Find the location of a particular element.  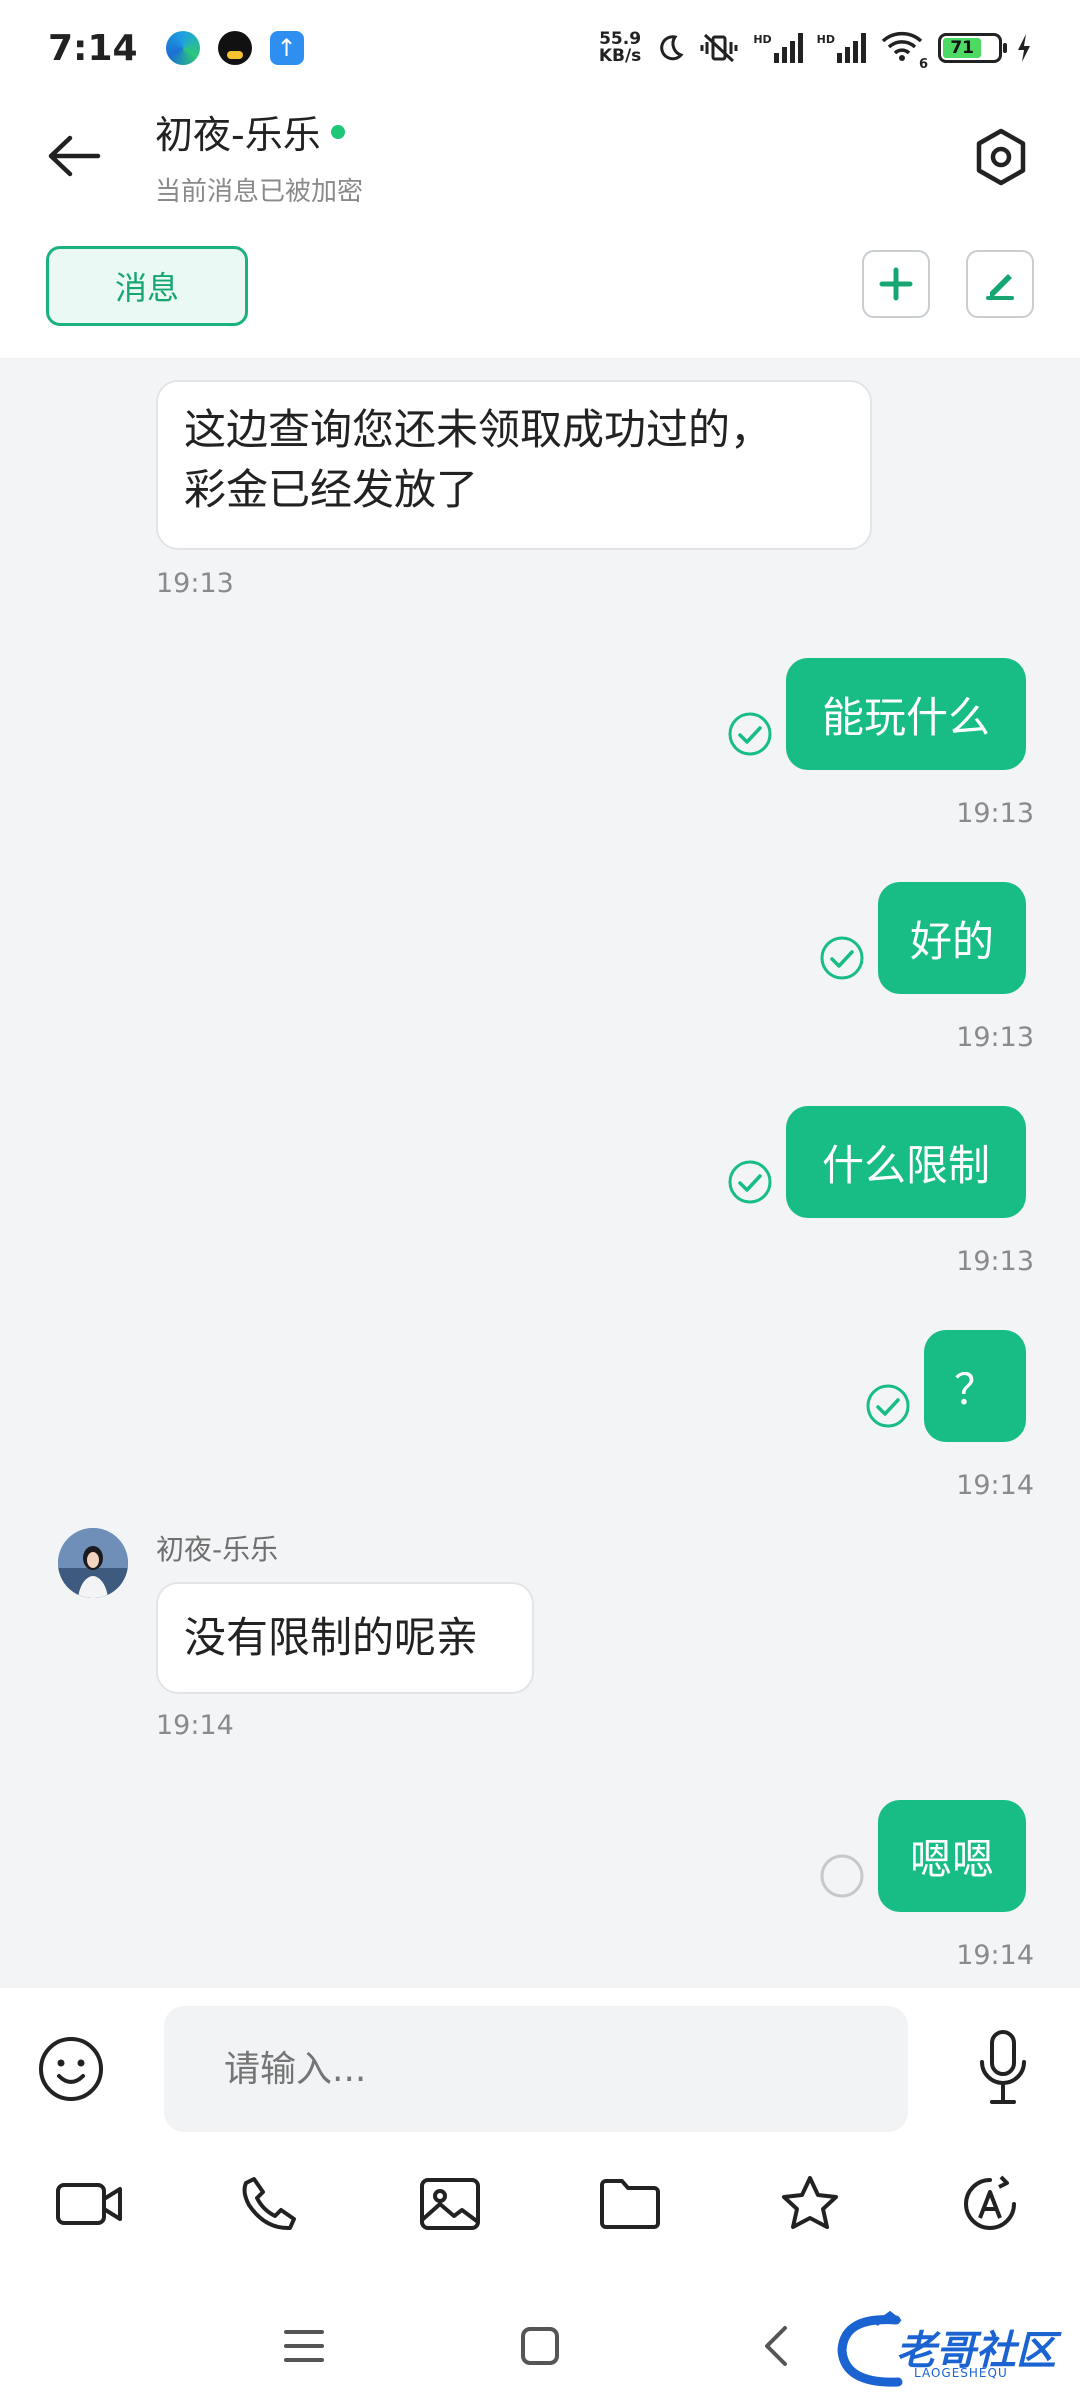

notification-icons: ↑ is located at coordinates (234, 48).